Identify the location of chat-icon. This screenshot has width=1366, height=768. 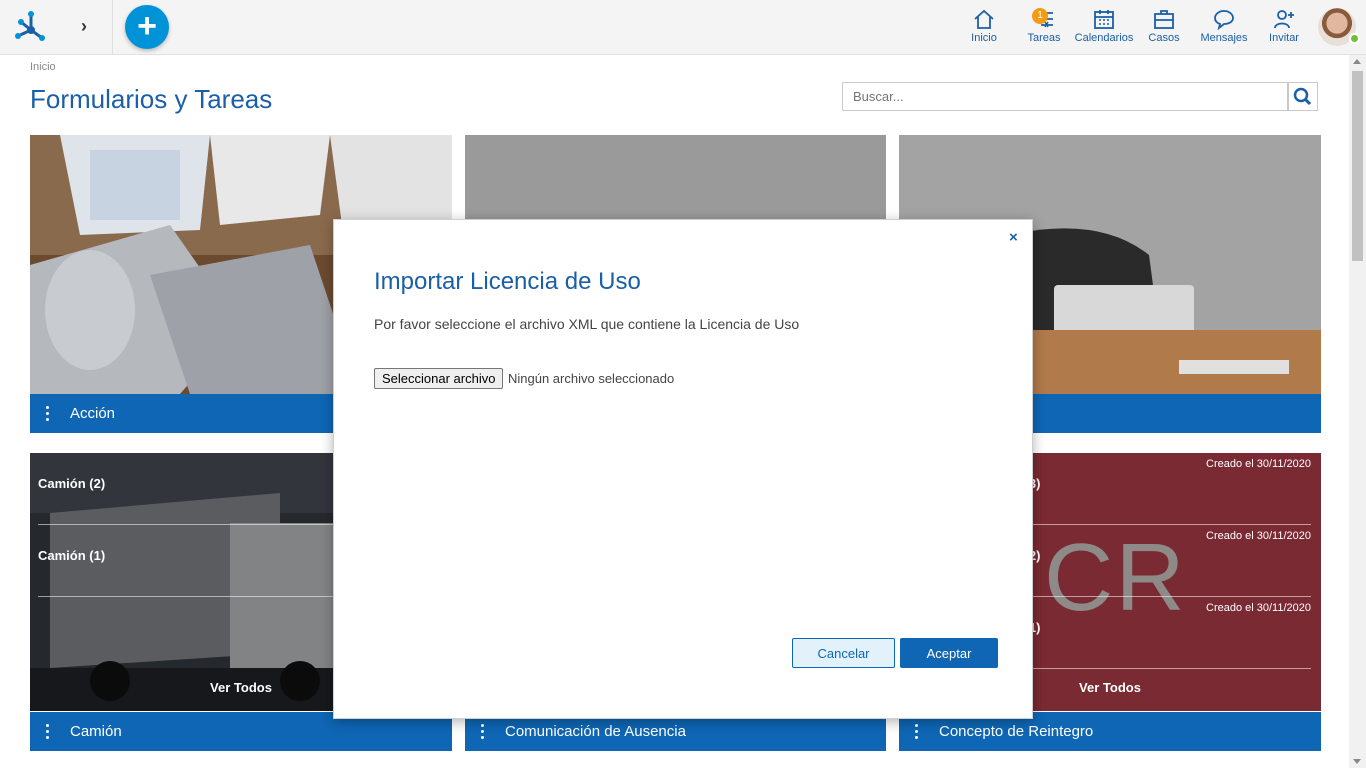
(1224, 20).